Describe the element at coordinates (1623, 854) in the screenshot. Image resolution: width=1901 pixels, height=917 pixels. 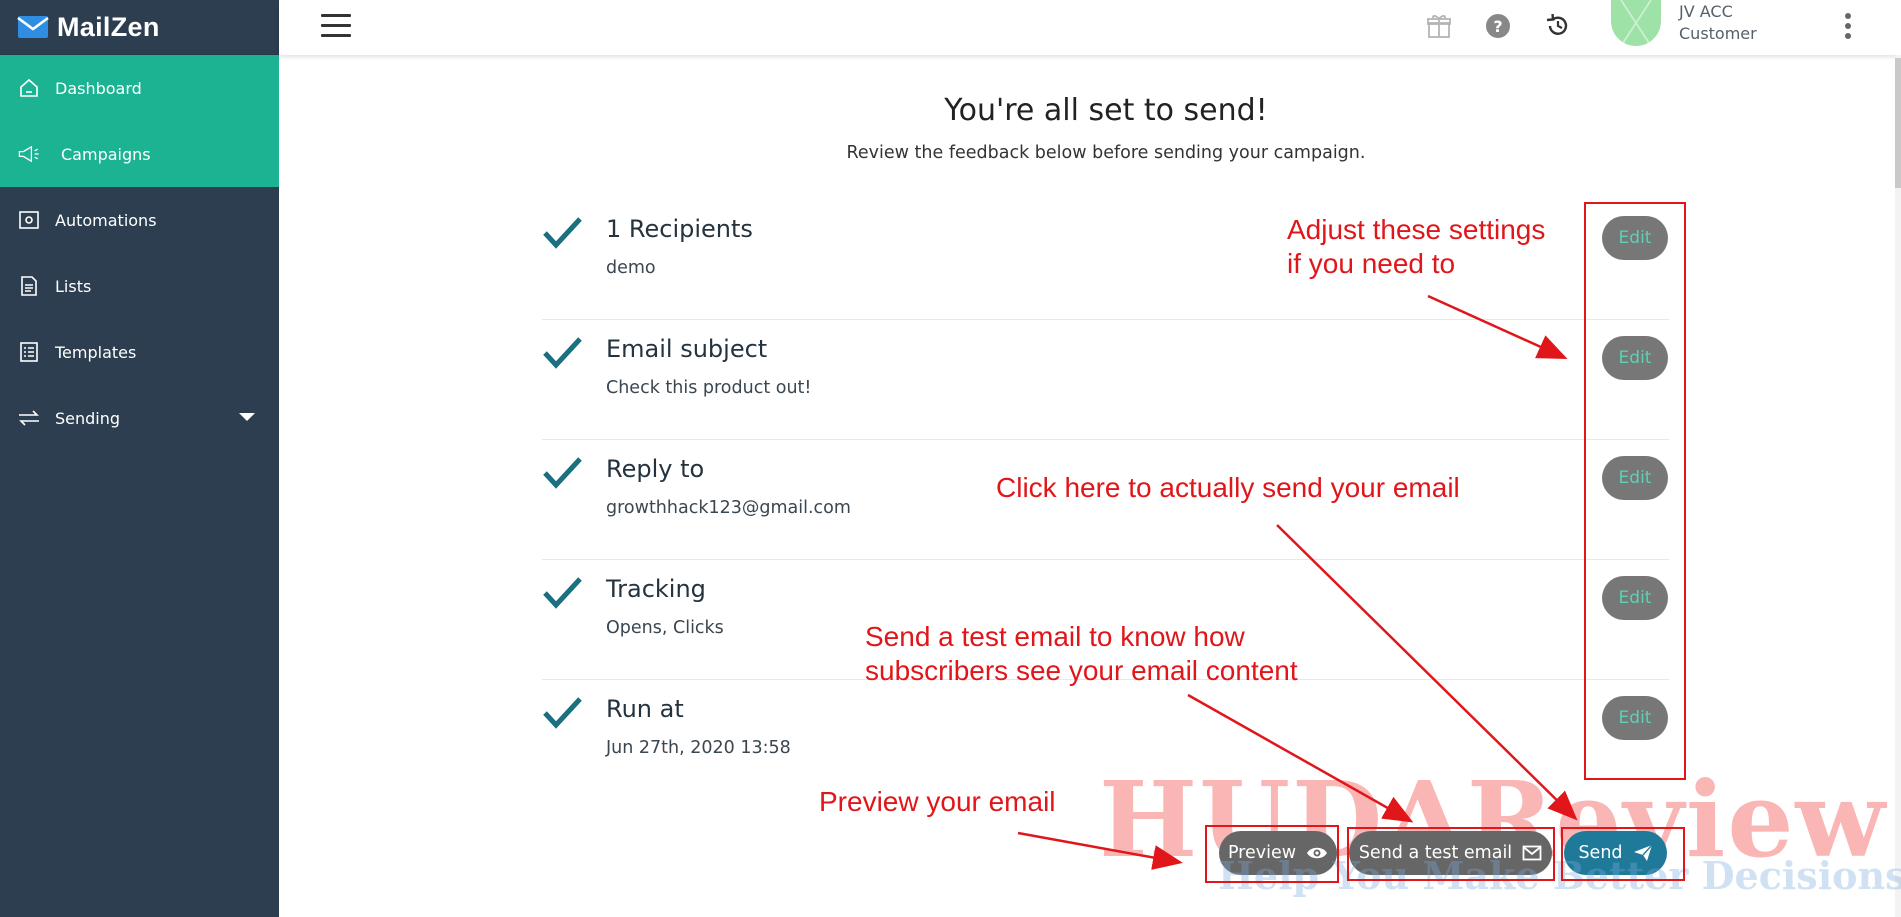
I see `annotation-box-send` at that location.